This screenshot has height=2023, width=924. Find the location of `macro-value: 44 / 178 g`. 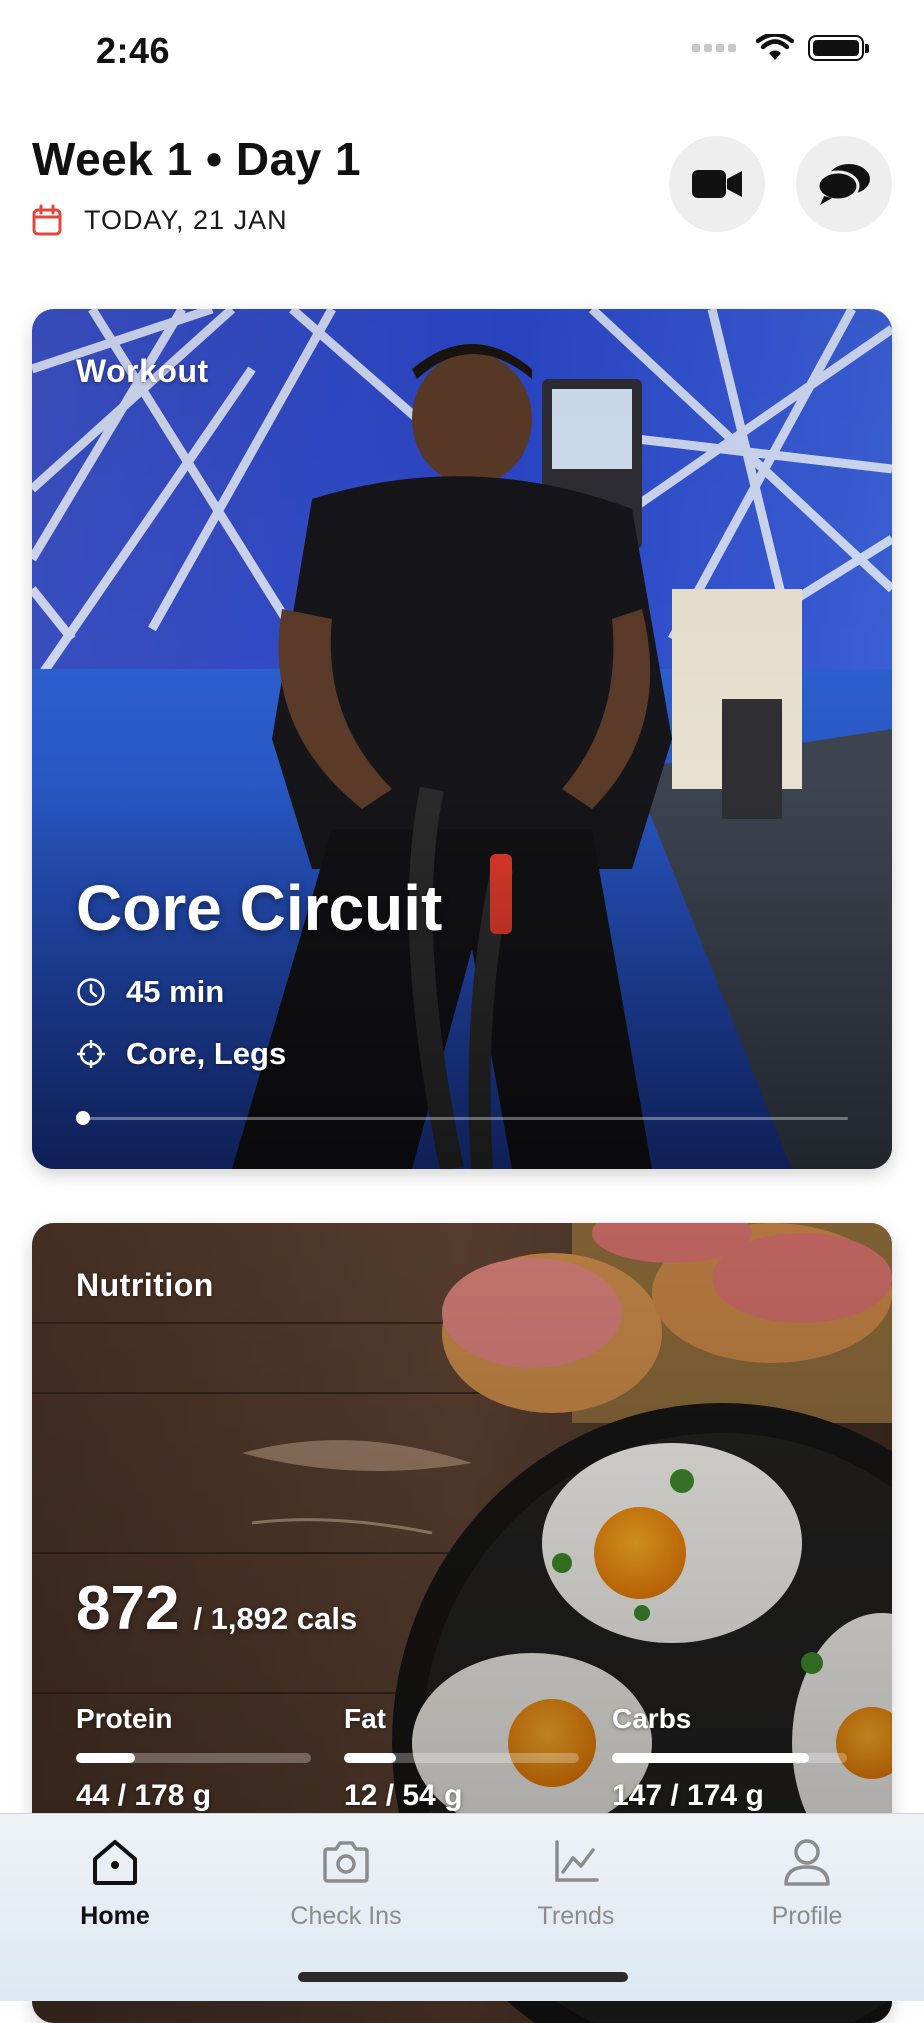

macro-value: 44 / 178 g is located at coordinates (144, 1795).